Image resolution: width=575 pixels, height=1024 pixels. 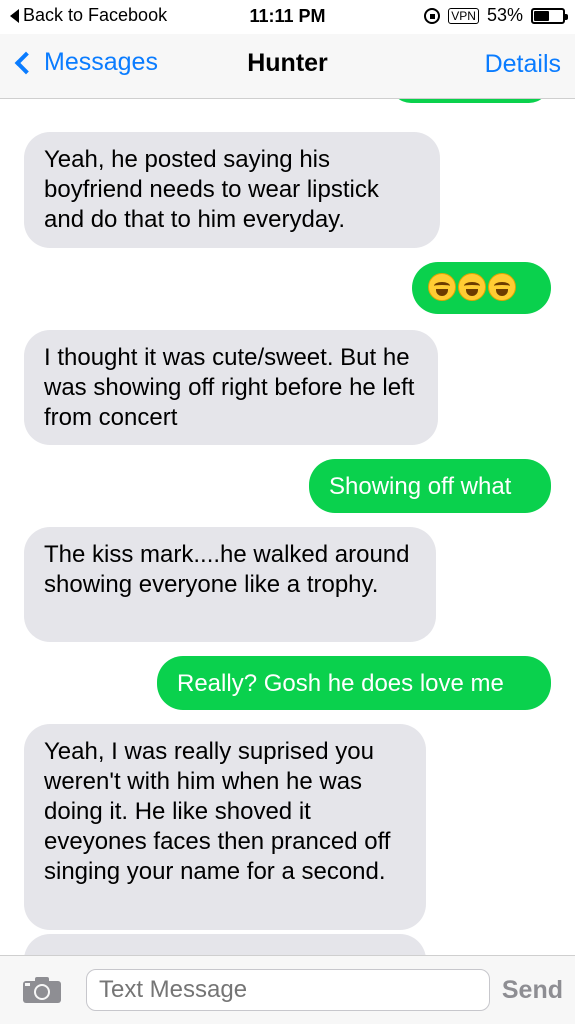 What do you see at coordinates (532, 990) in the screenshot?
I see `send-button: Send` at bounding box center [532, 990].